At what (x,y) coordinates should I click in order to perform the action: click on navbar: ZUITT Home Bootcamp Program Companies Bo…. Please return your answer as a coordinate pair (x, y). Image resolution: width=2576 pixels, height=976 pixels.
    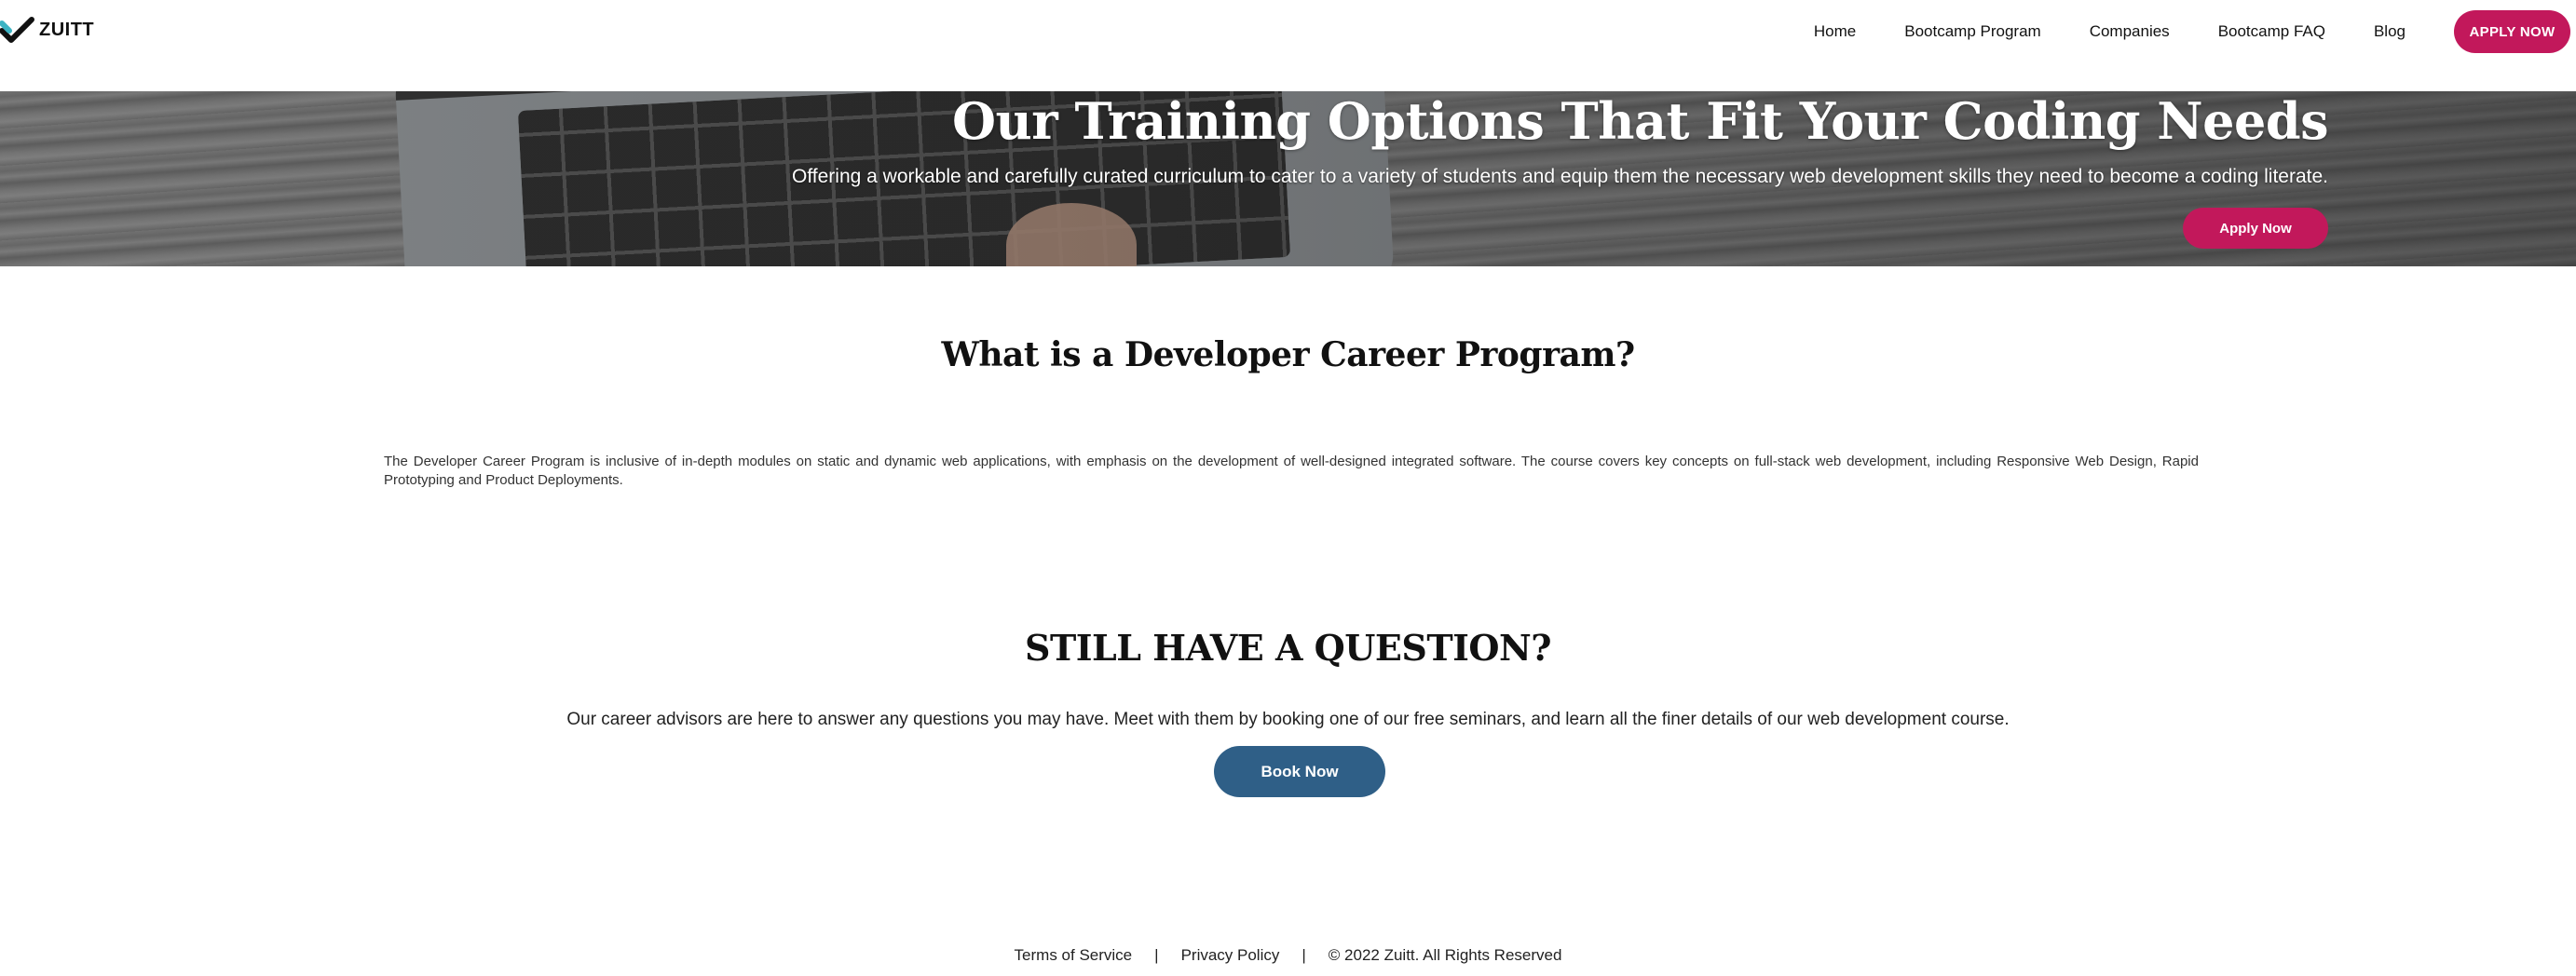
    Looking at the image, I should click on (1288, 45).